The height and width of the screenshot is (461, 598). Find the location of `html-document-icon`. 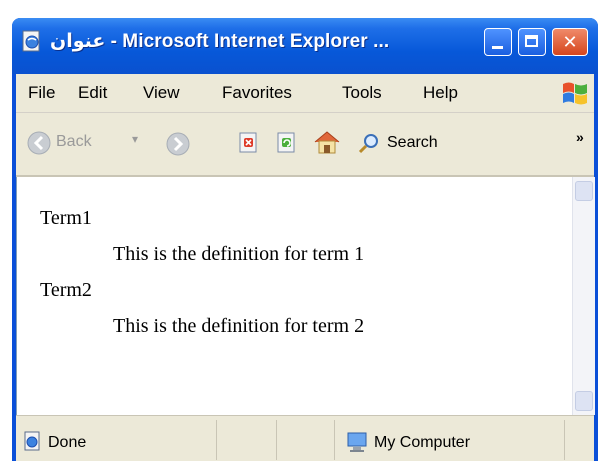

html-document-icon is located at coordinates (31, 41).